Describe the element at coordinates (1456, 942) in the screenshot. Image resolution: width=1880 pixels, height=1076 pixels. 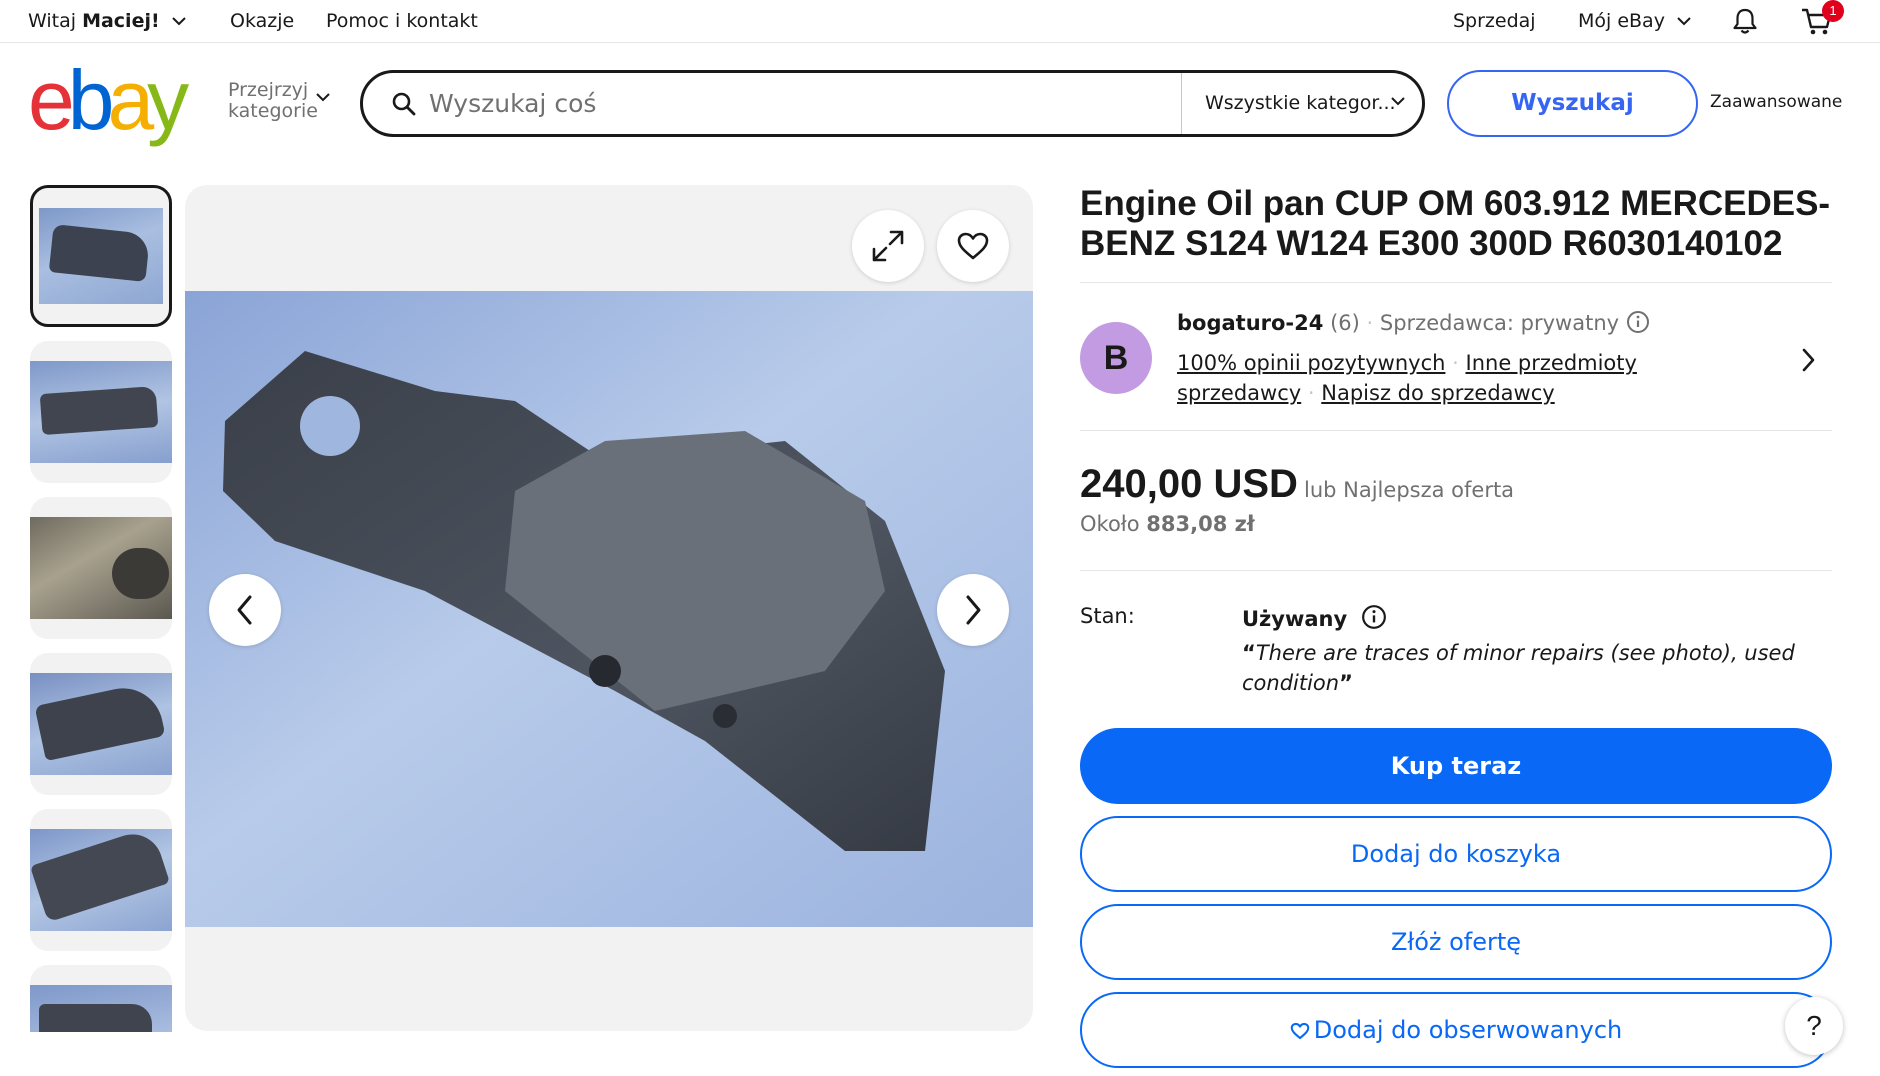
I see `make-offer-button: Złóż ofertę` at that location.